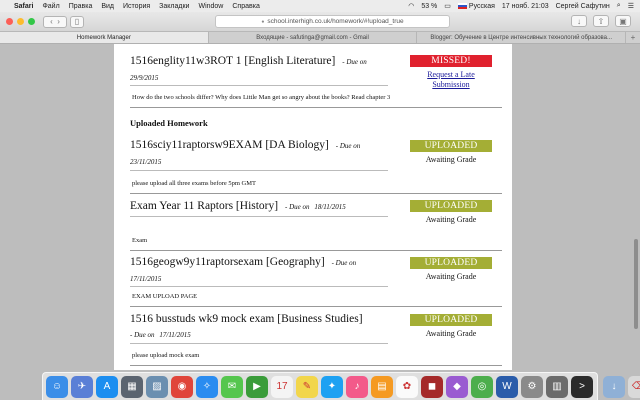 The width and height of the screenshot is (640, 400). What do you see at coordinates (411, 6) in the screenshot?
I see `wifi-icon: ◠` at bounding box center [411, 6].